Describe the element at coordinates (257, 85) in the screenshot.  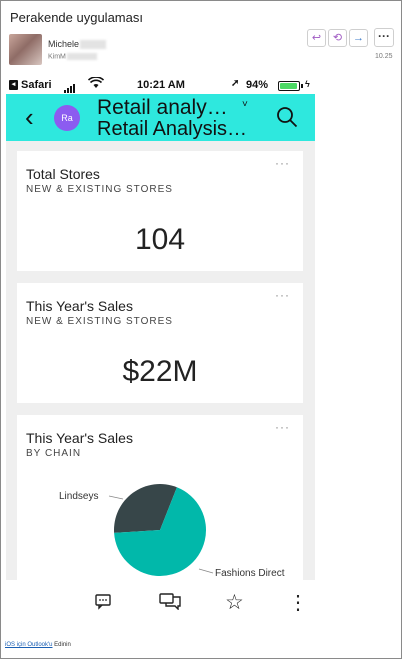
I see `battery-percent: 94%` at that location.